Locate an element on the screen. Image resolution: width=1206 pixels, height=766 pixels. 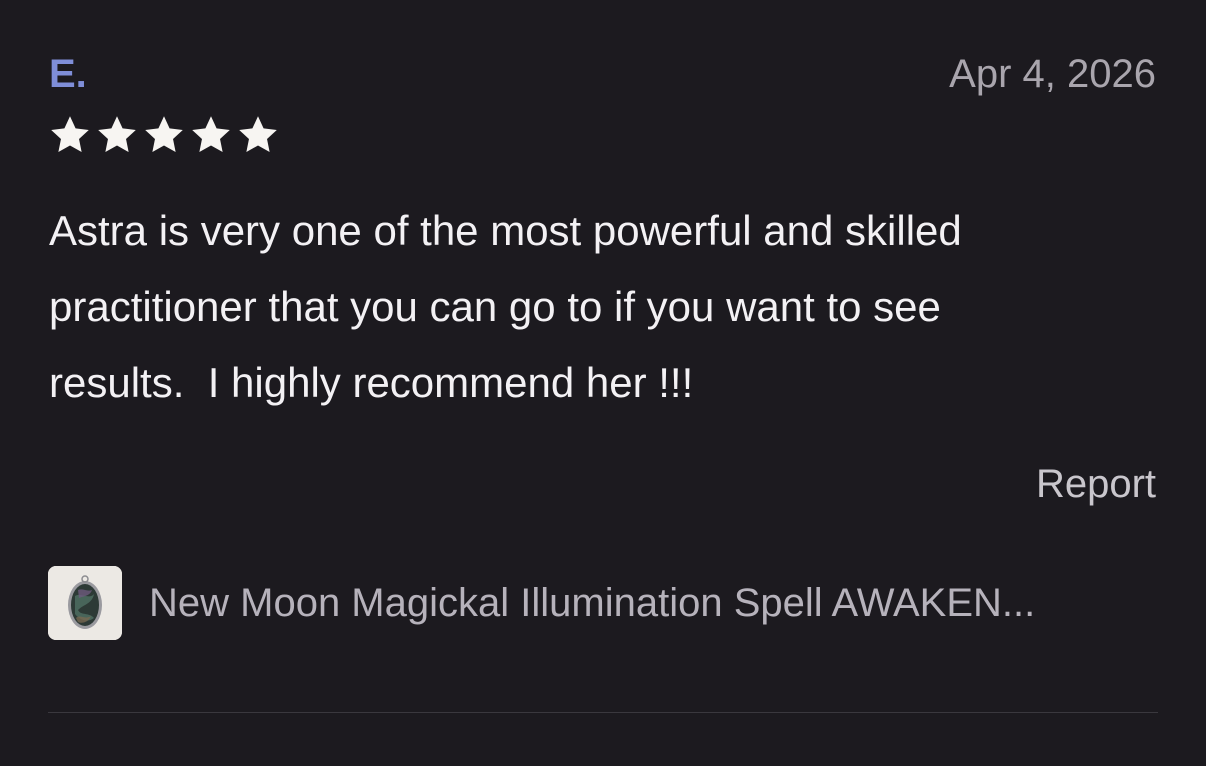
listing-thumbnail is located at coordinates (85, 603).